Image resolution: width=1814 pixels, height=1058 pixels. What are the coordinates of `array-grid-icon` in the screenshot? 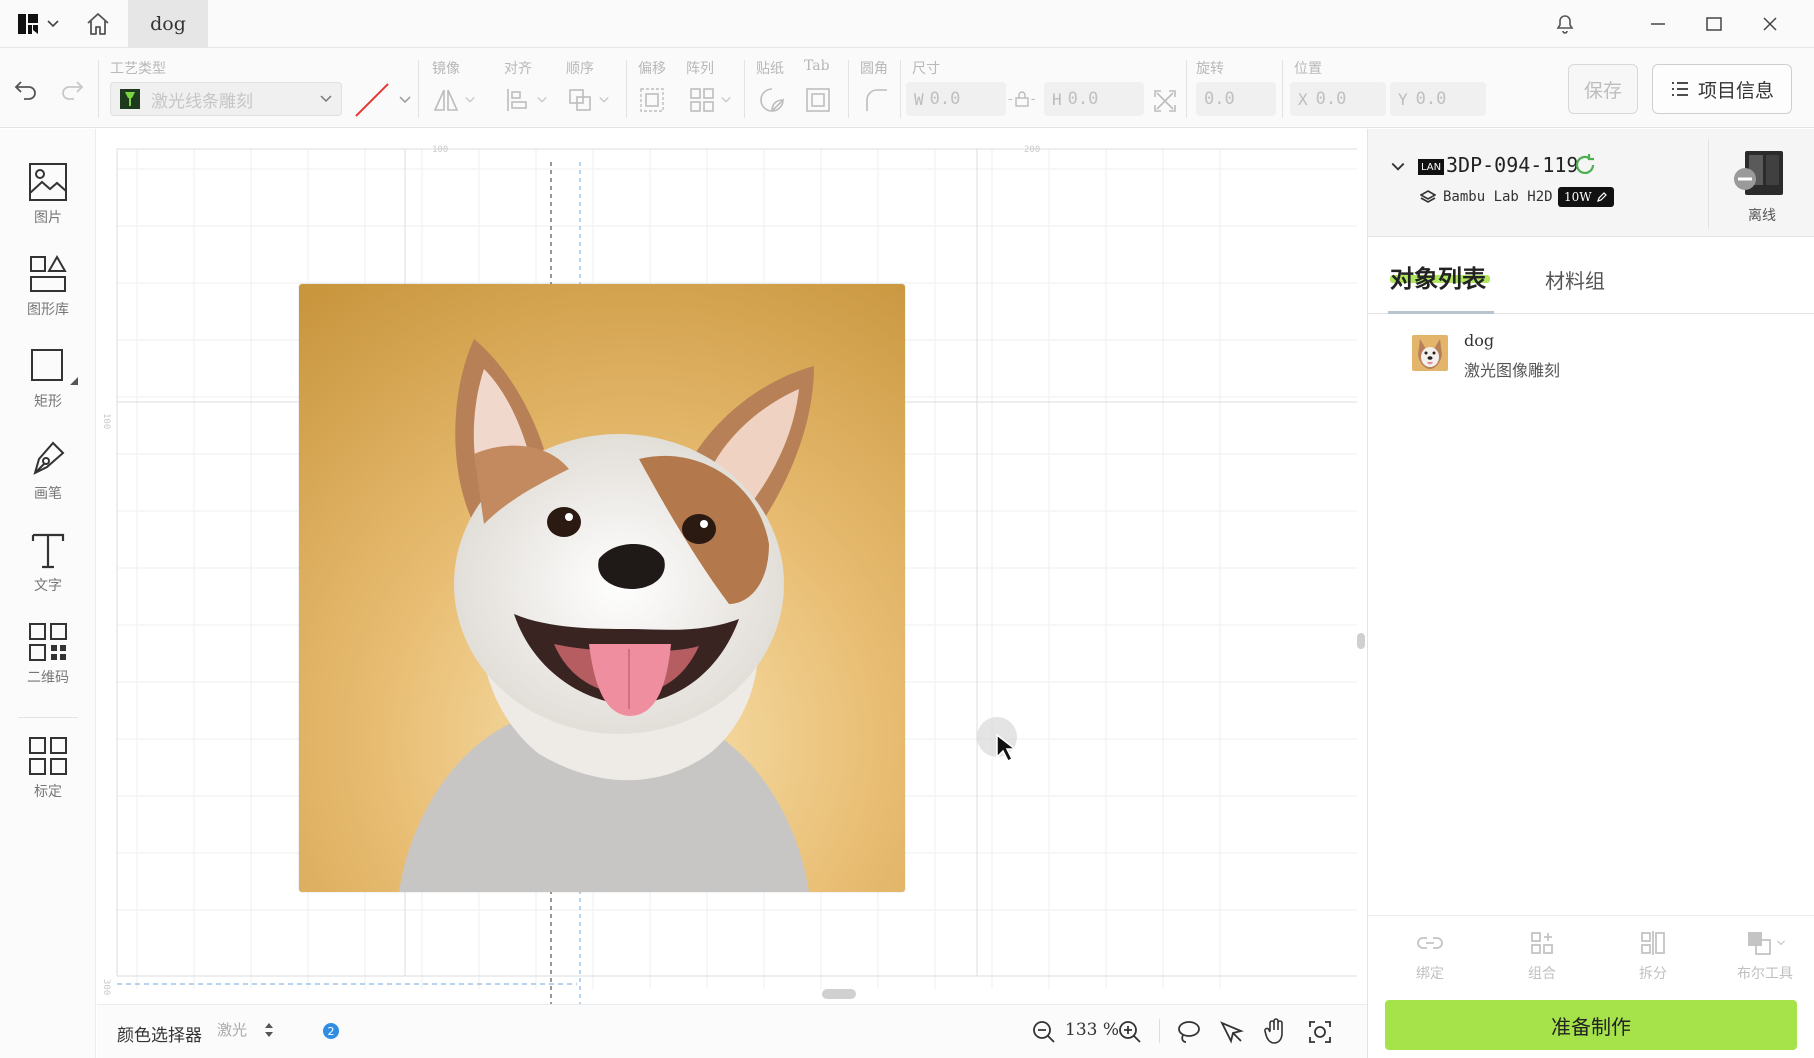 It's located at (702, 100).